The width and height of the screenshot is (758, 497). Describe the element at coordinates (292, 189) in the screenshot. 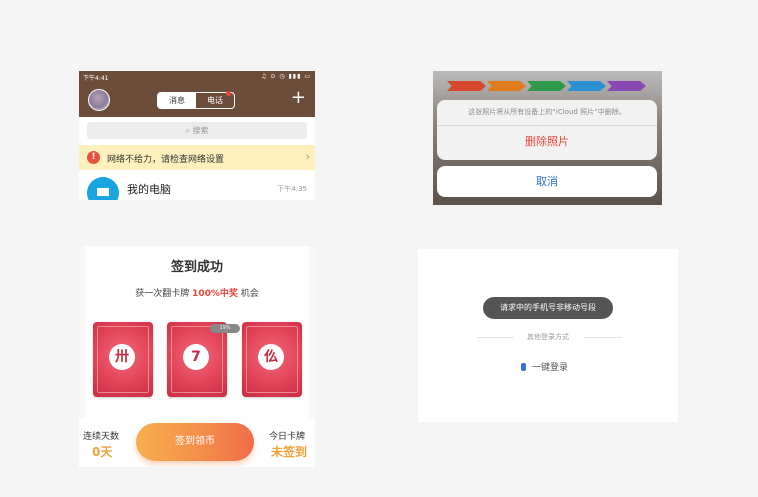

I see `contact-time: 下午4:35` at that location.